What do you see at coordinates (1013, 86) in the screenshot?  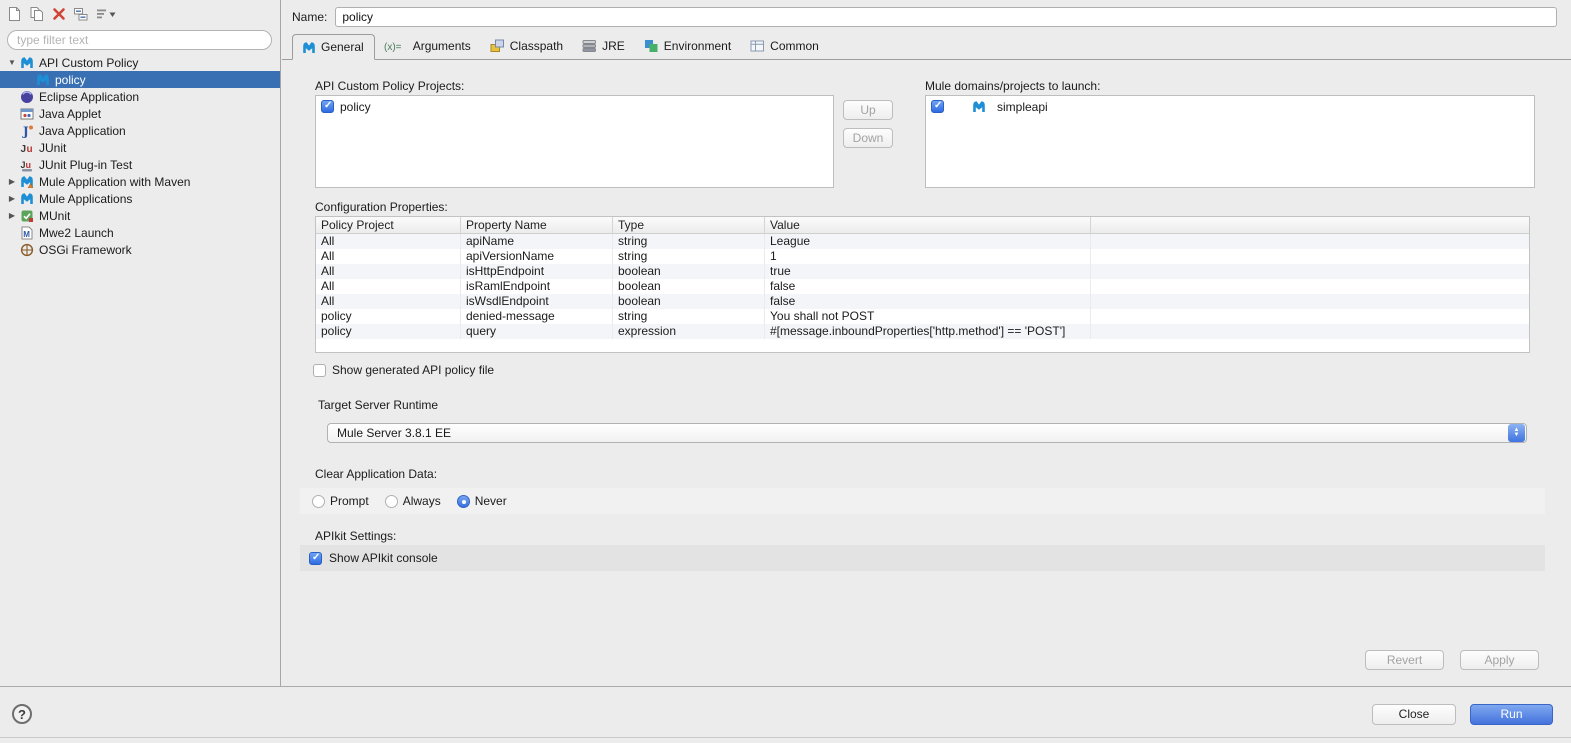 I see `domains-section-label: Mule domains/projects to launch:` at bounding box center [1013, 86].